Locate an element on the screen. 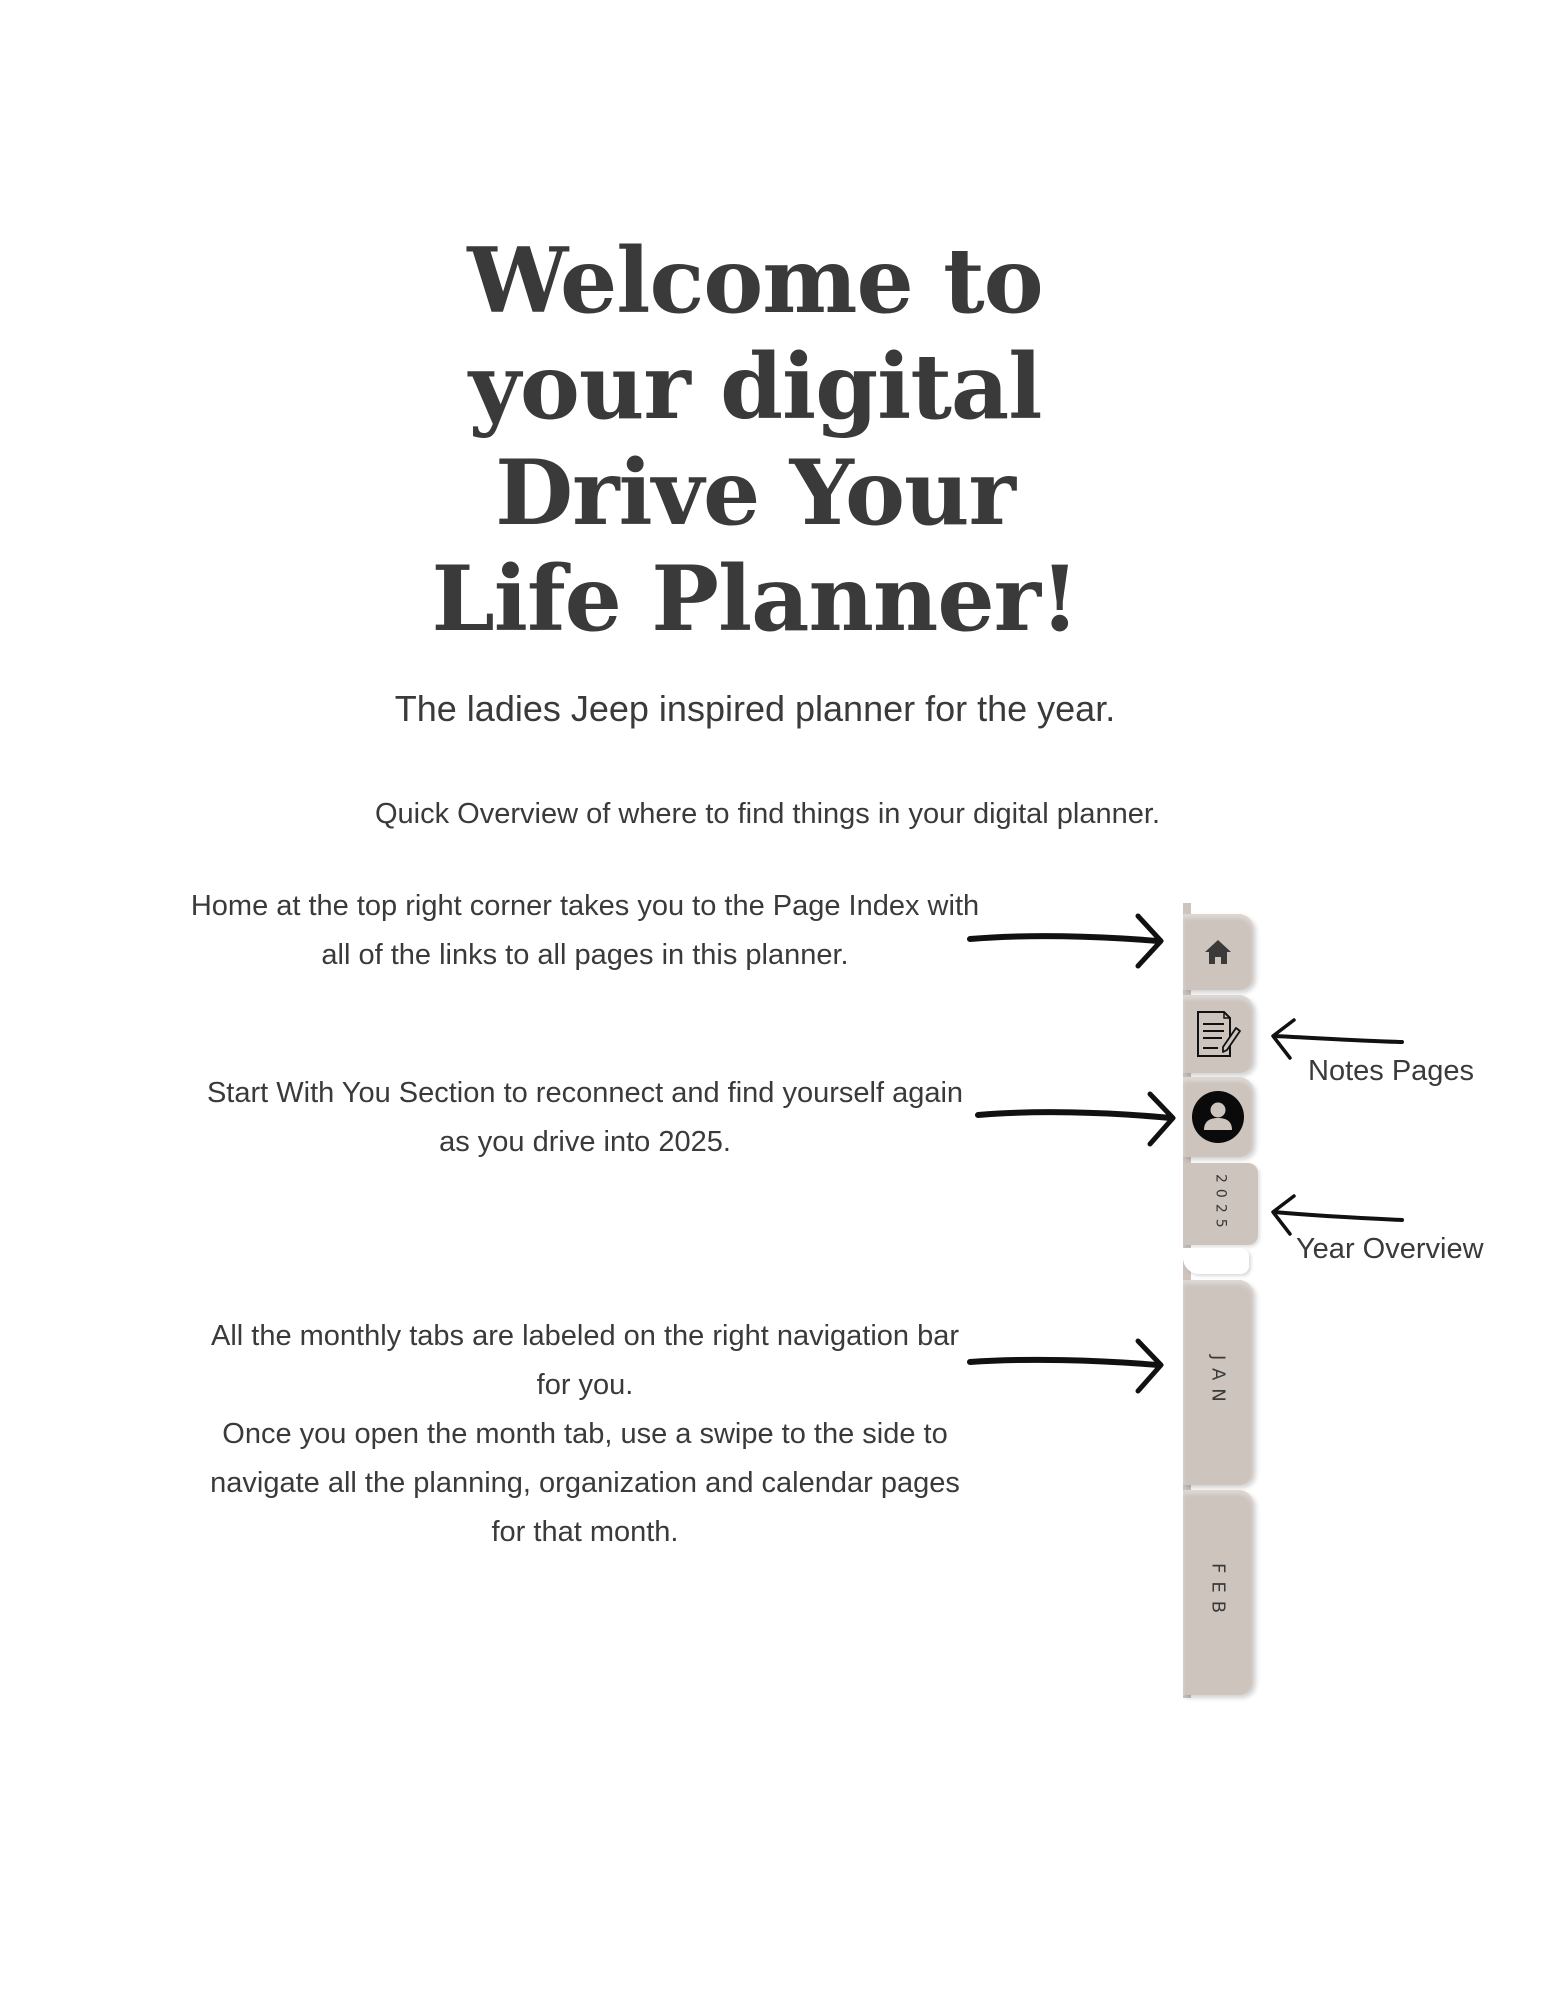 This screenshot has width=1545, height=2000. year-overview-label: Year Overview is located at coordinates (1390, 1249).